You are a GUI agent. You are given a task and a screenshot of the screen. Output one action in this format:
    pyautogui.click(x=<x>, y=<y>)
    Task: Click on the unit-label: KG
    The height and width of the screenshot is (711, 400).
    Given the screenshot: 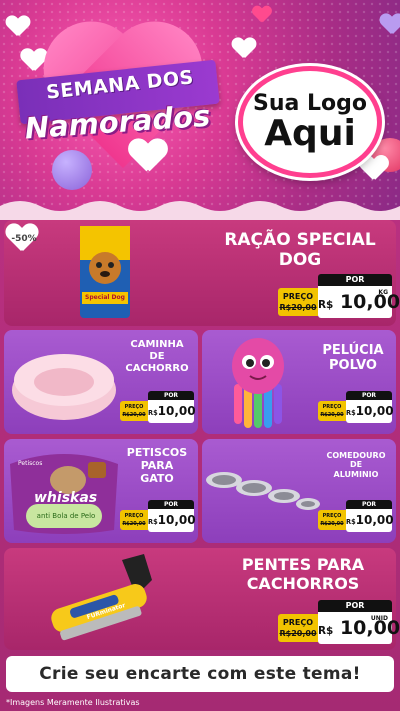 What is the action you would take?
    pyautogui.click(x=383, y=292)
    